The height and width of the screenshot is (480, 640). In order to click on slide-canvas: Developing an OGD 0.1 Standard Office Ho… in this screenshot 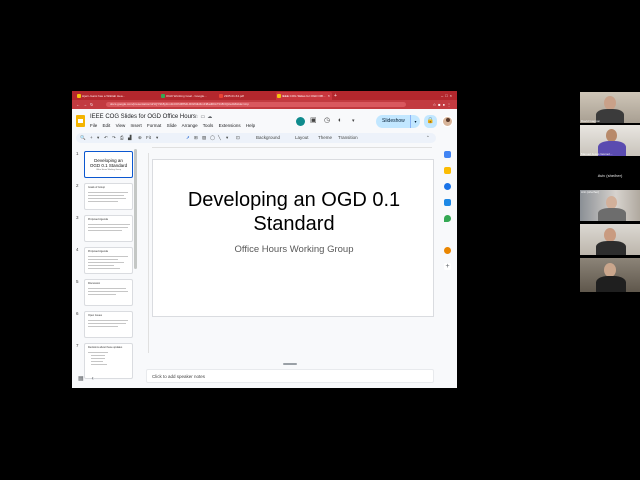, I will do `click(293, 238)`.